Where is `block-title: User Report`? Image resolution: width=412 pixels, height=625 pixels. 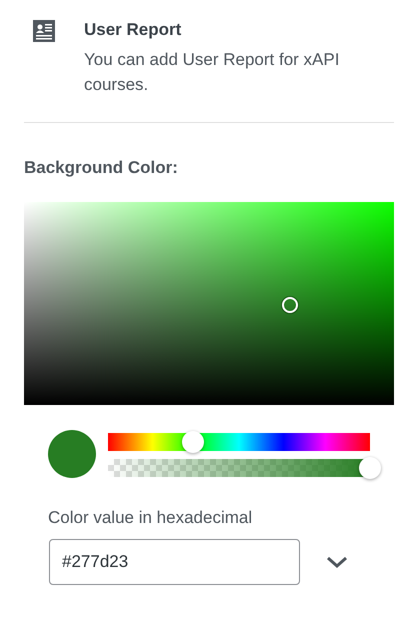 block-title: User Report is located at coordinates (133, 30).